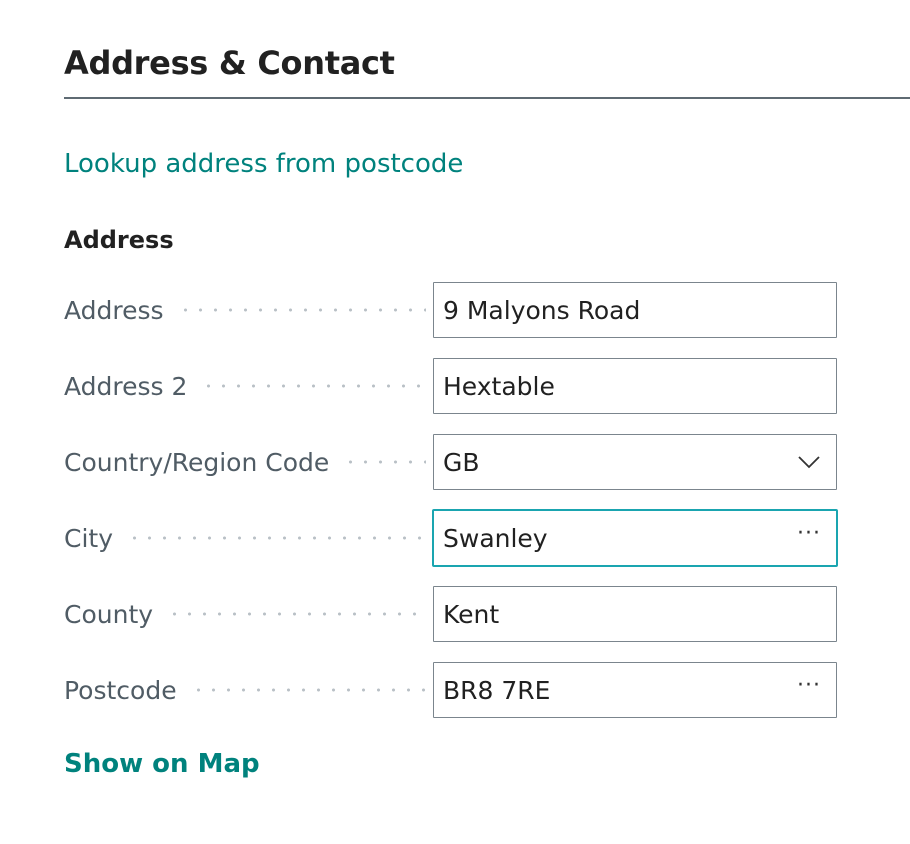  I want to click on field-label-text: County, so click(109, 614).